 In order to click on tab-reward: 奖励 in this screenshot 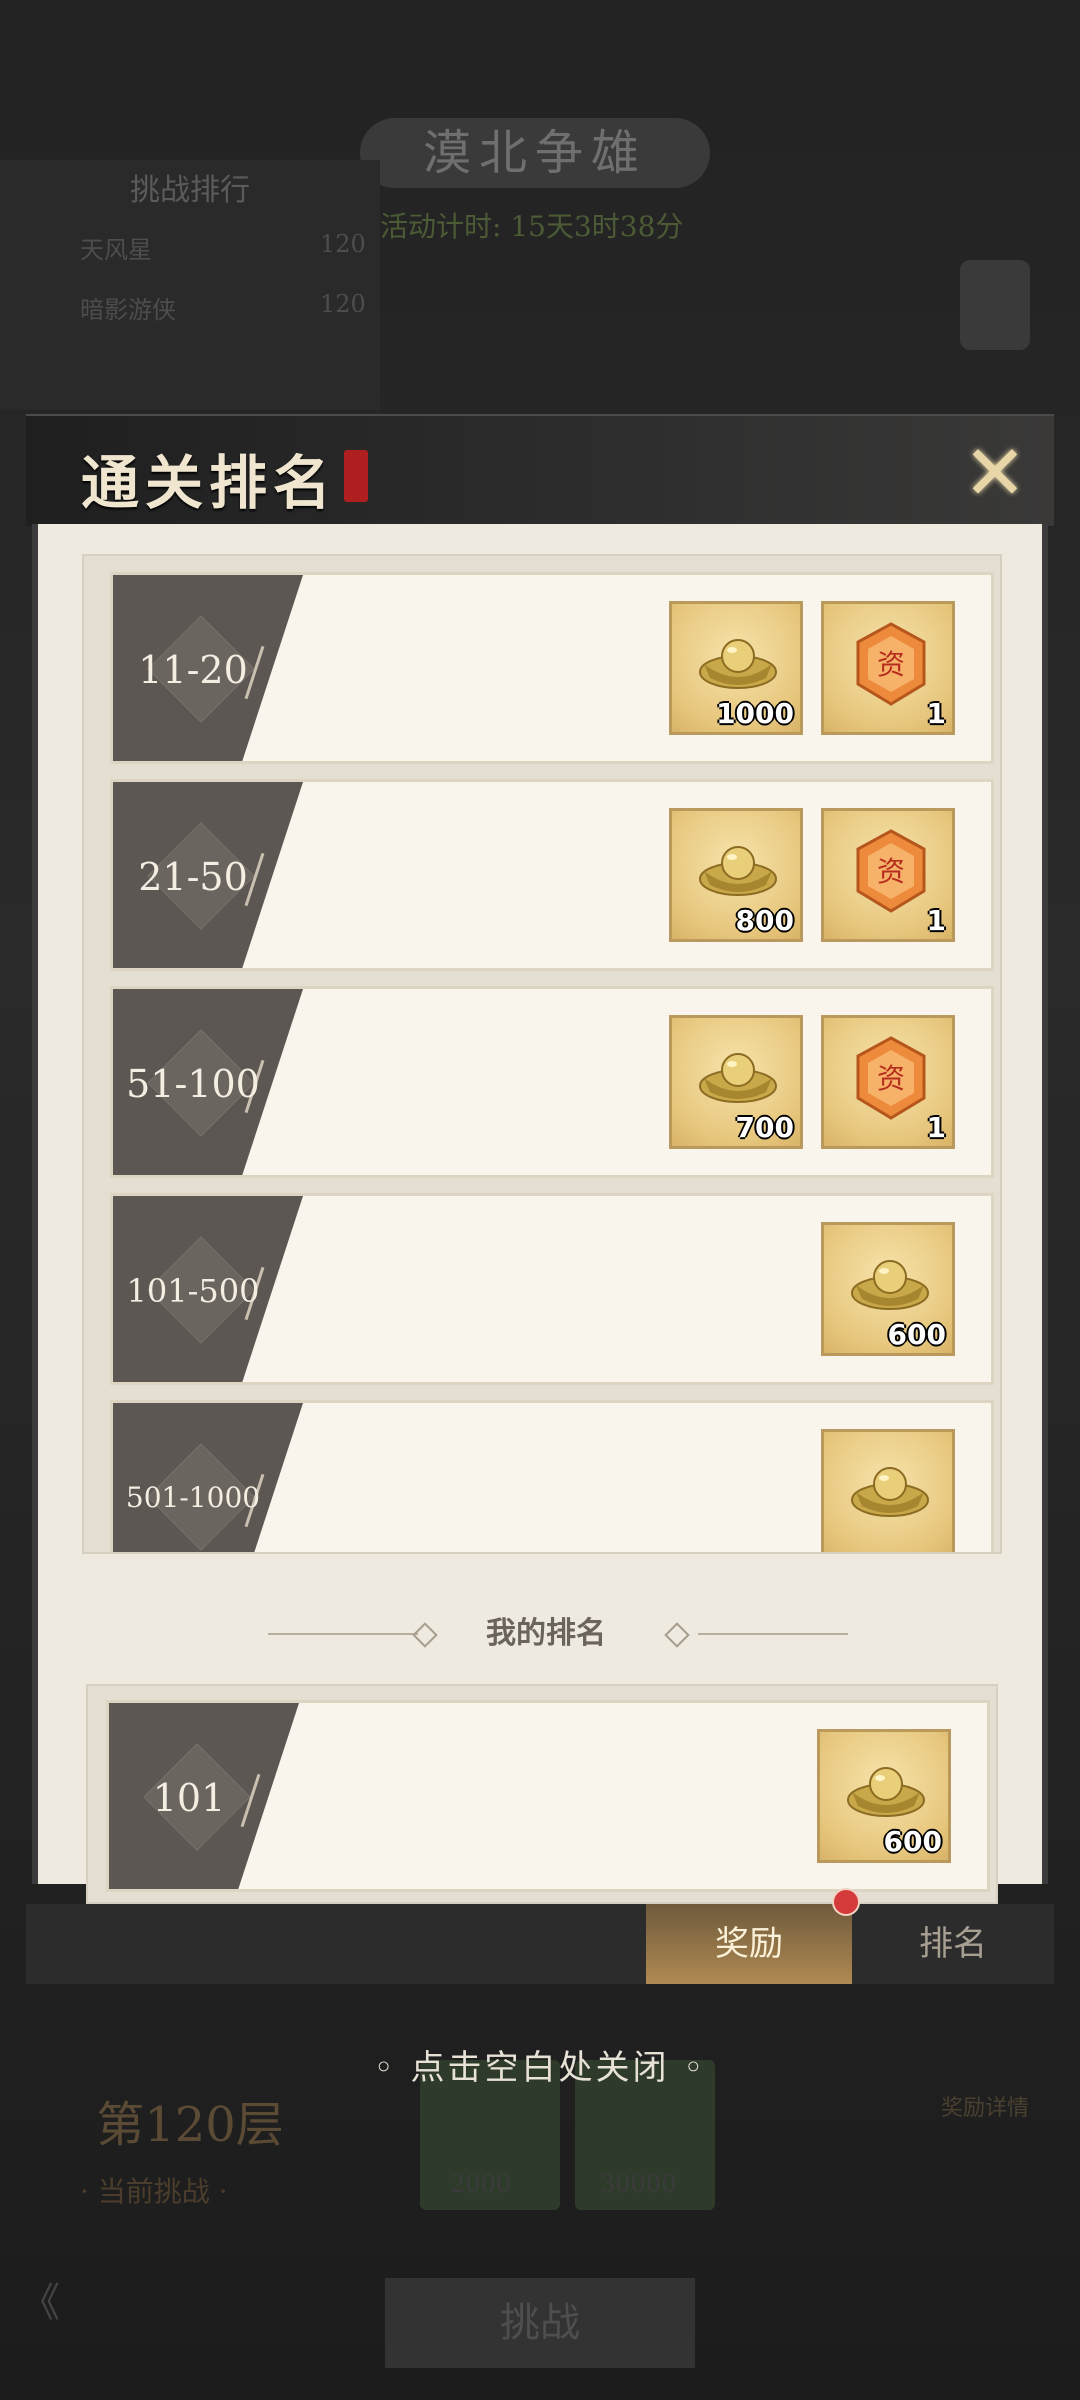, I will do `click(749, 1944)`.